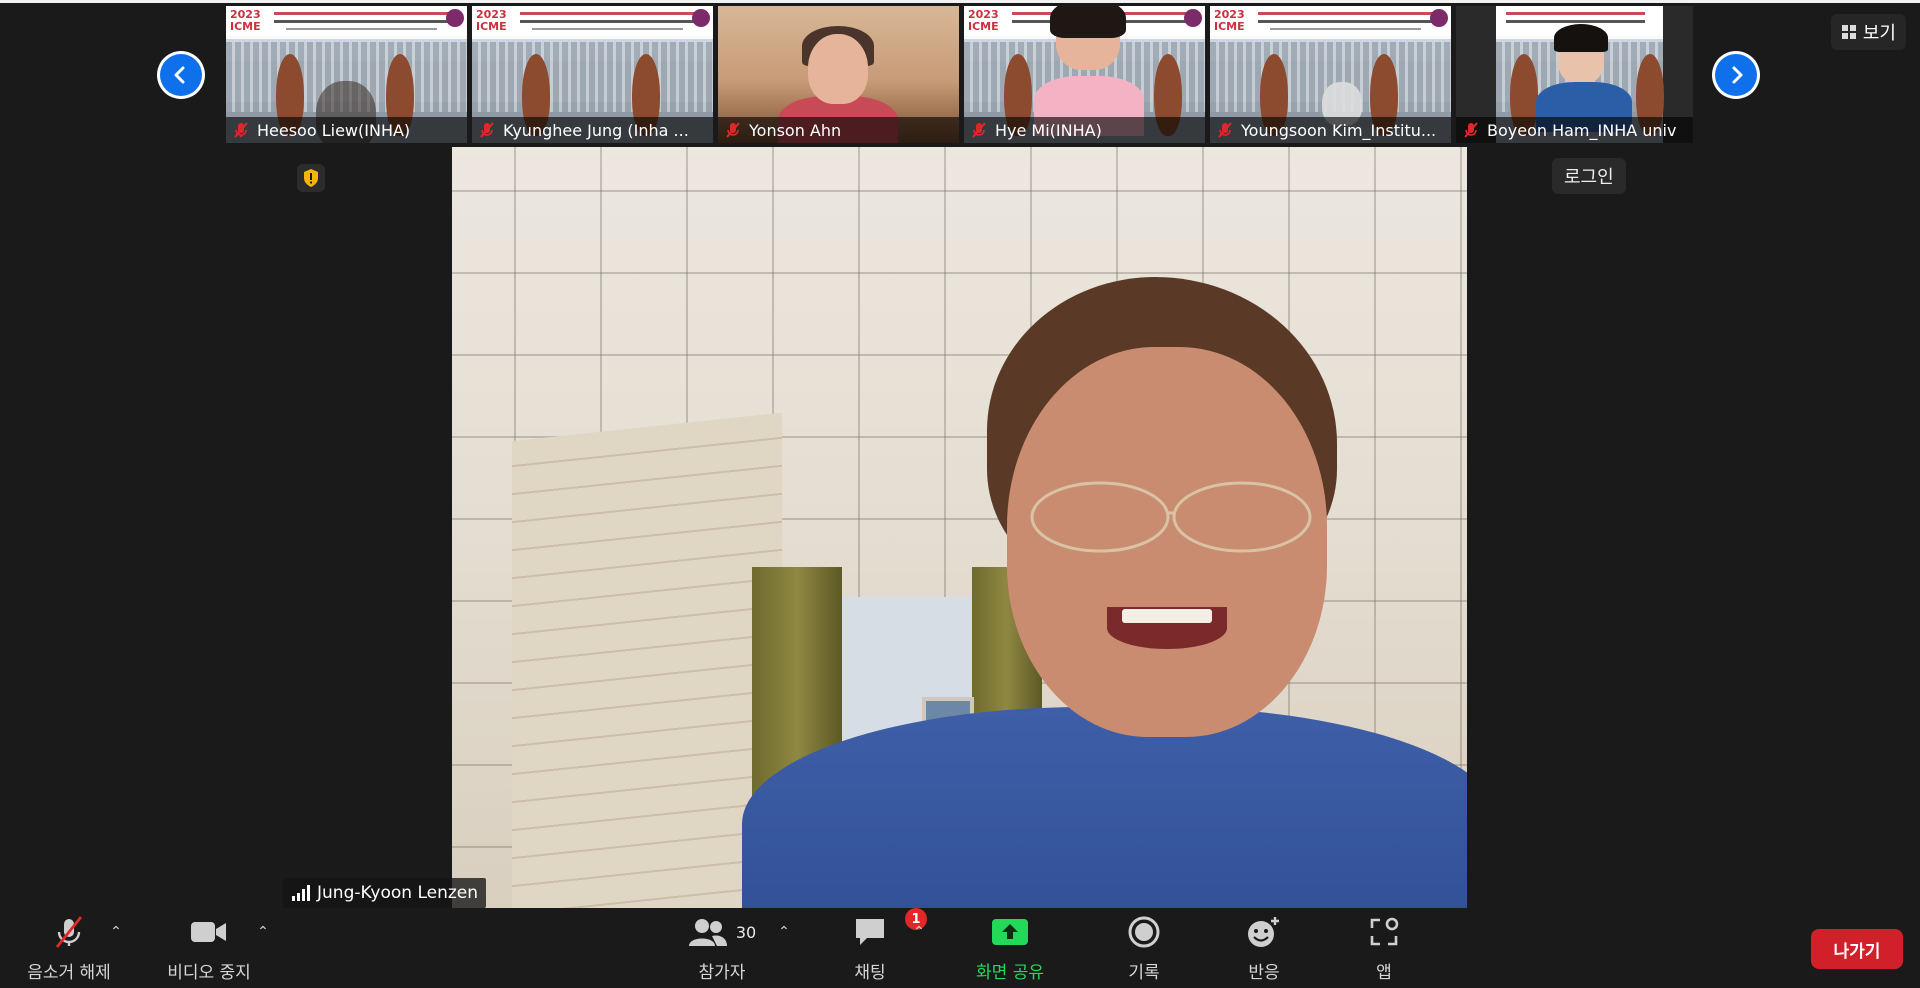 This screenshot has width=1920, height=988. What do you see at coordinates (874, 948) in the screenshot?
I see `chat-button: 1 채팅` at bounding box center [874, 948].